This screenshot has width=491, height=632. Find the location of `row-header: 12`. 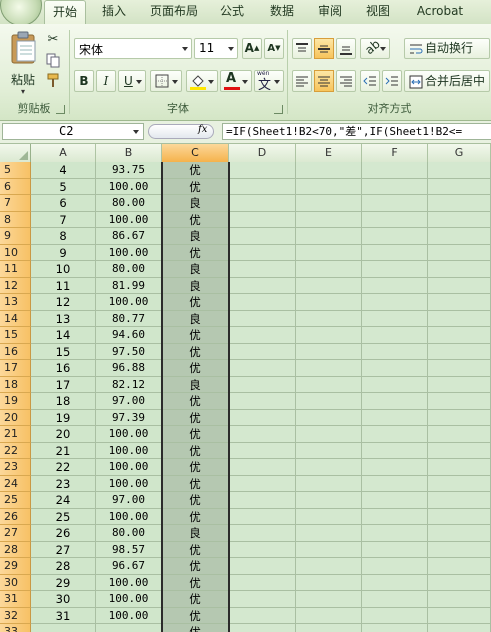

row-header: 12 is located at coordinates (15, 285).